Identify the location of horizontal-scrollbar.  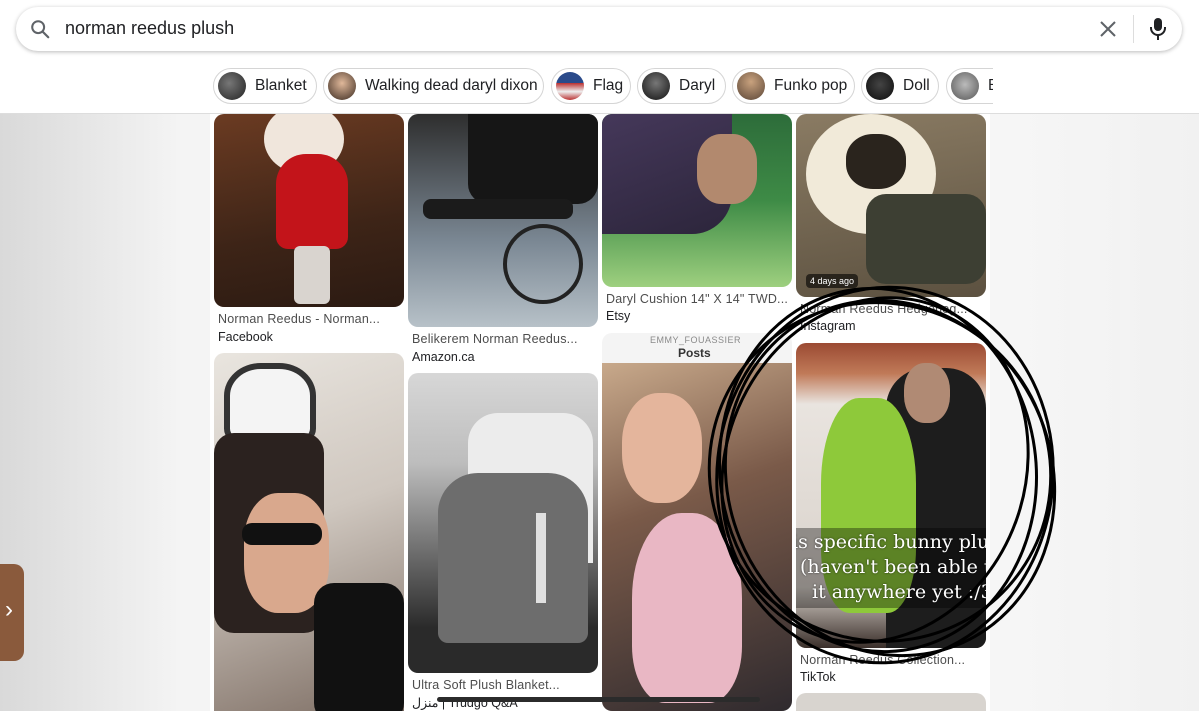
(598, 699).